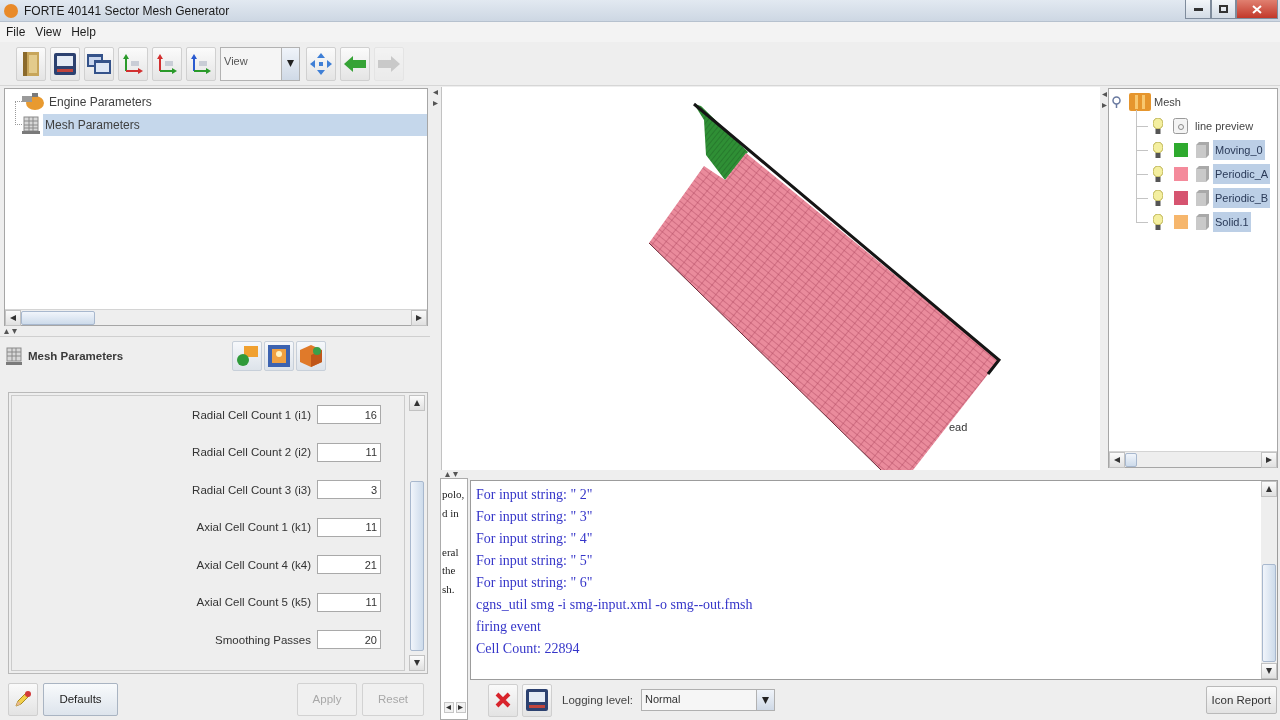 Image resolution: width=1280 pixels, height=720 pixels. What do you see at coordinates (1257, 9) in the screenshot?
I see `close-button` at bounding box center [1257, 9].